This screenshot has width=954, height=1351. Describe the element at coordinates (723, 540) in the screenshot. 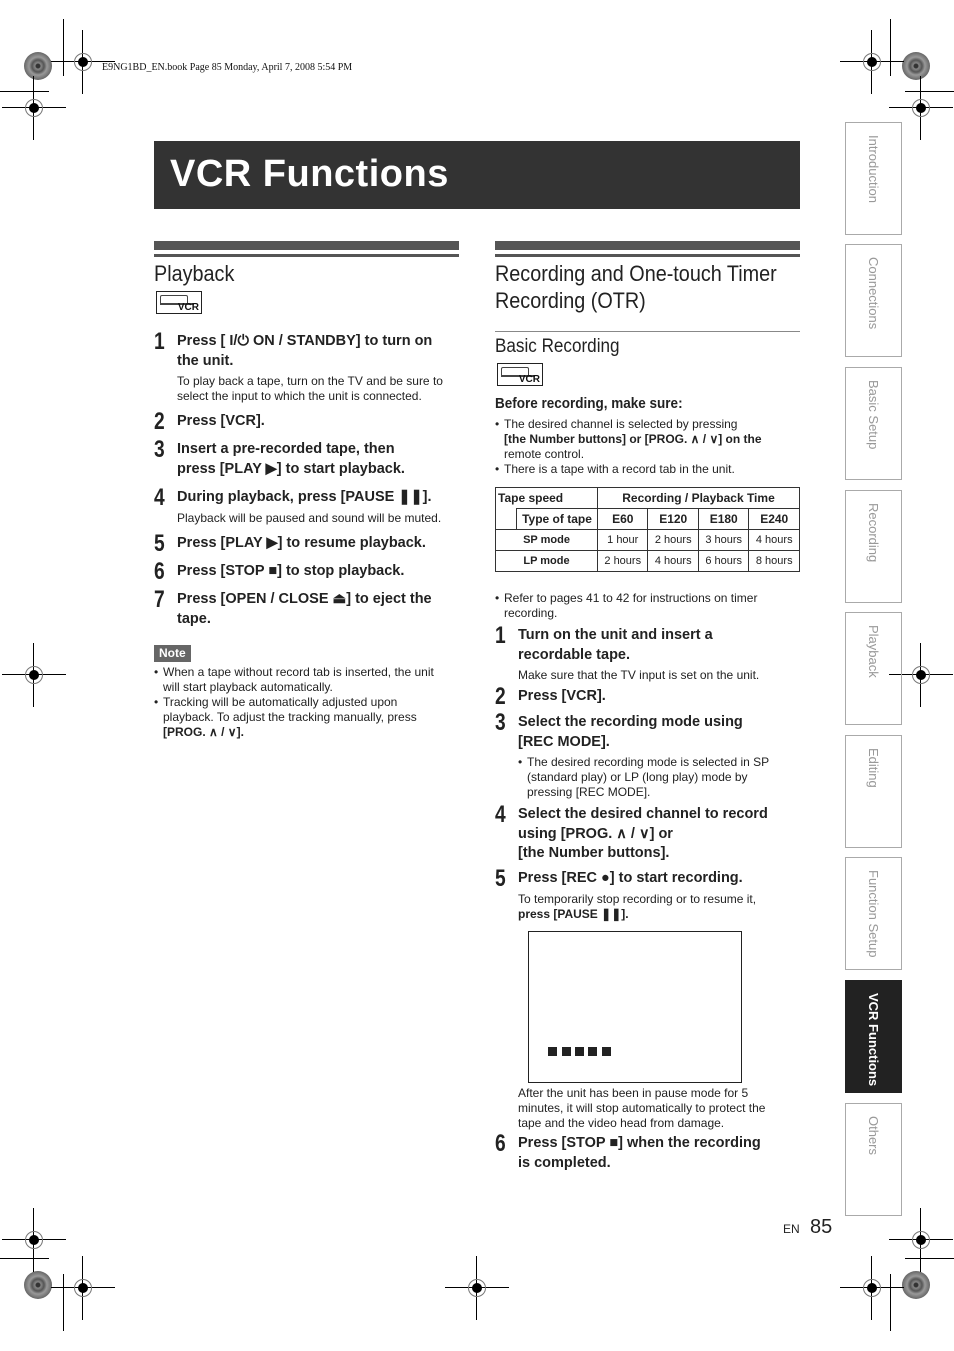

I see `table-cell: 3 hours` at that location.